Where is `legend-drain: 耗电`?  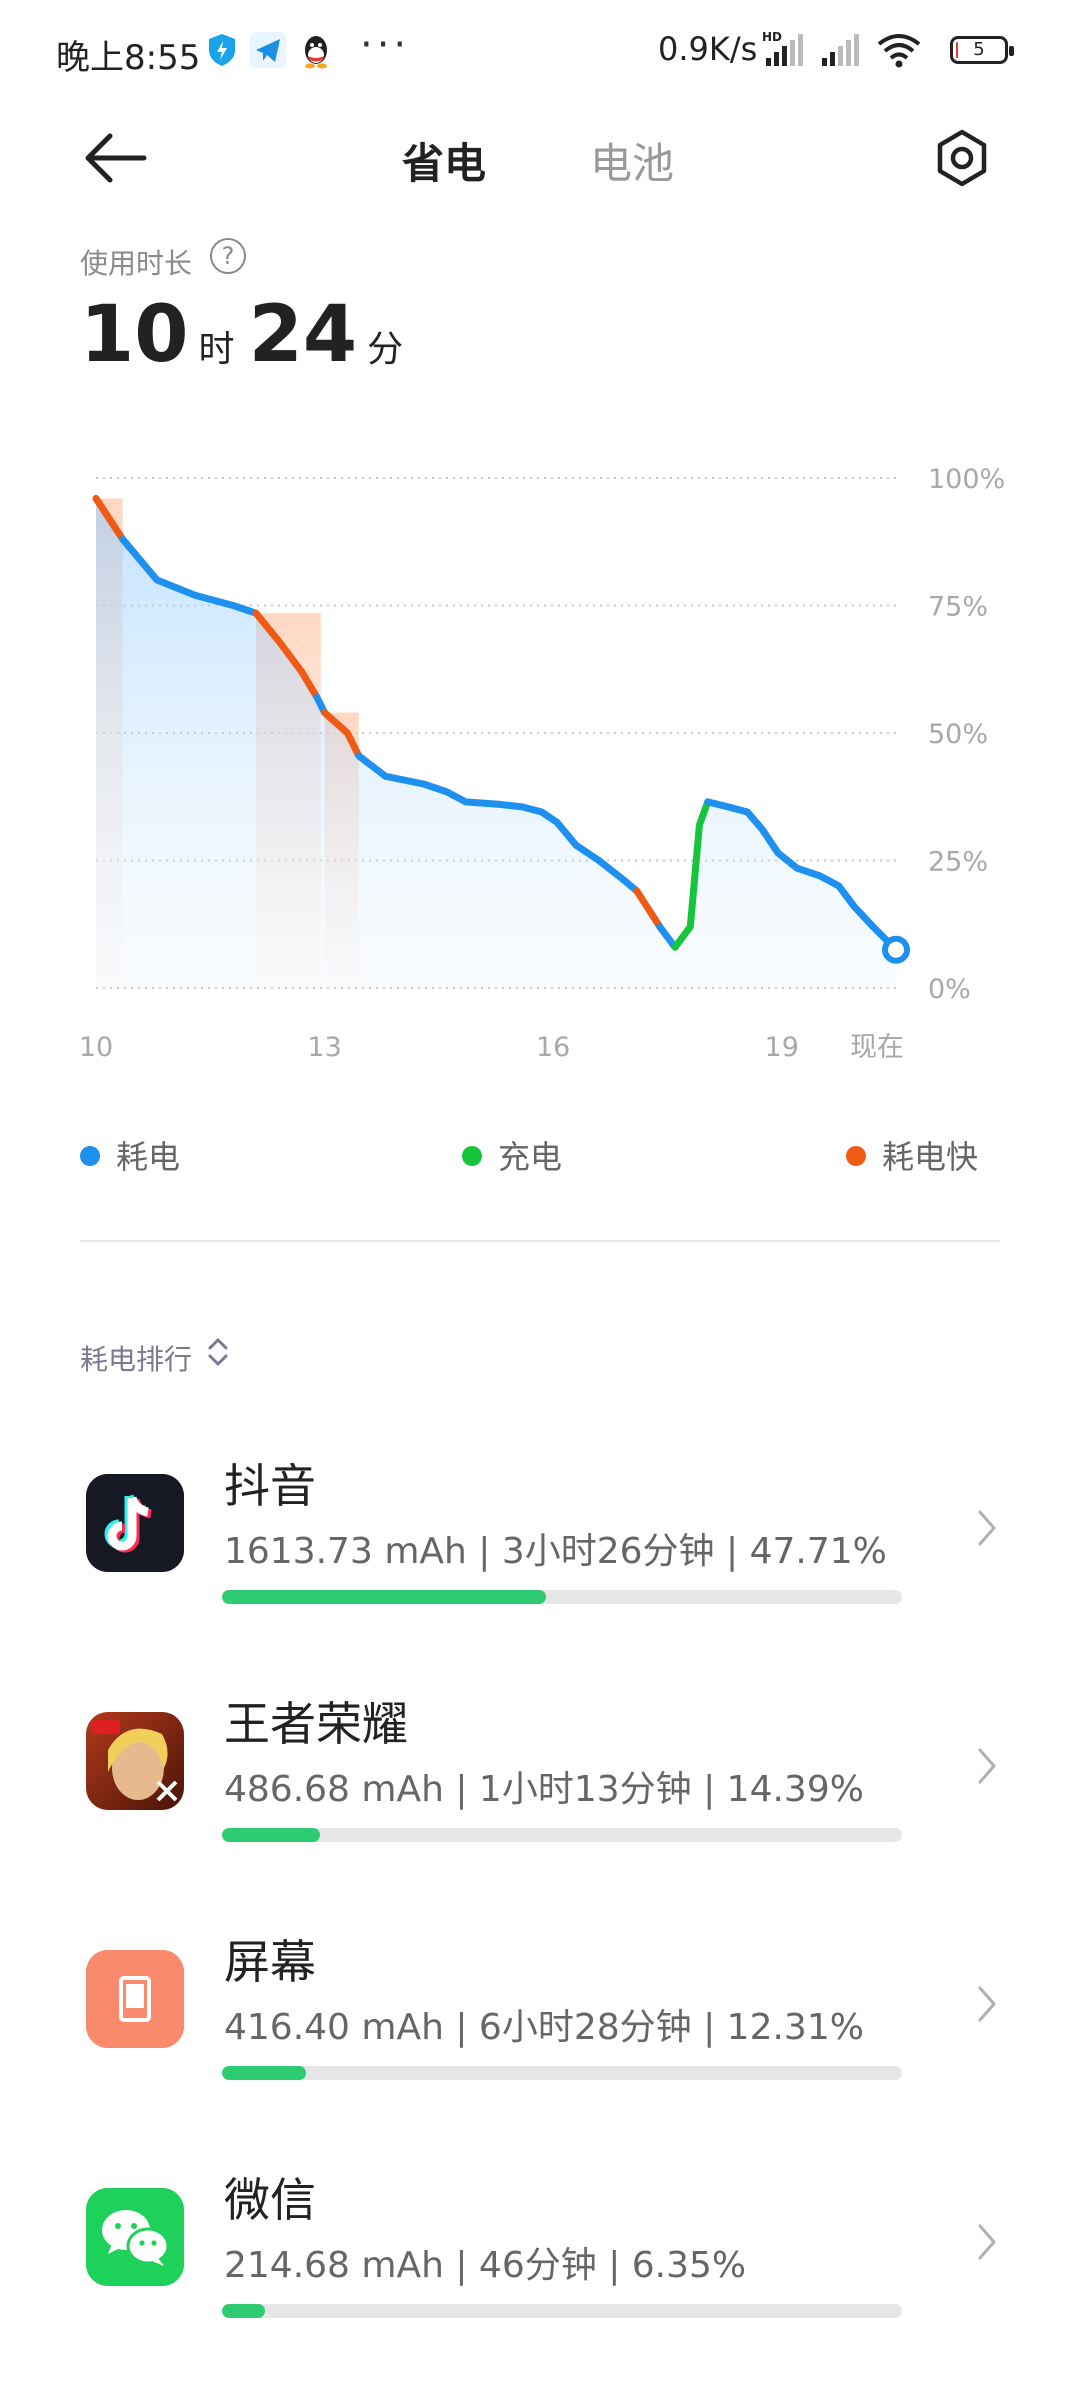 legend-drain: 耗电 is located at coordinates (130, 1155).